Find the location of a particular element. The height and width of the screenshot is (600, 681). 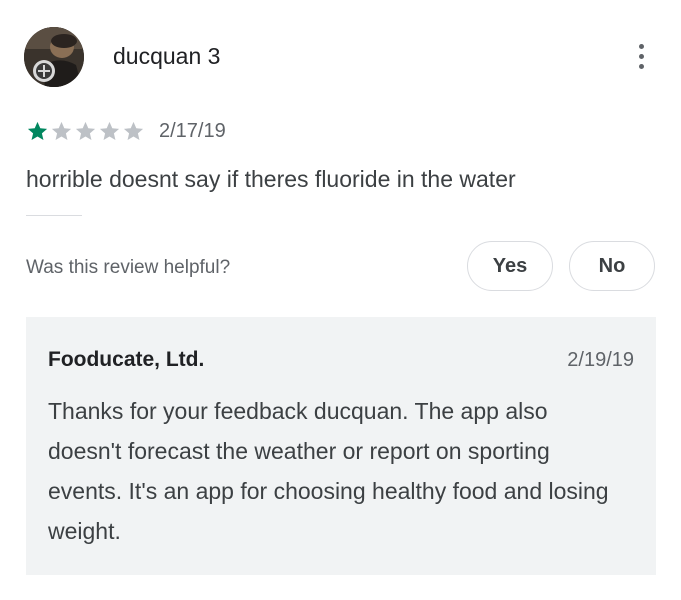

divider is located at coordinates (54, 215).